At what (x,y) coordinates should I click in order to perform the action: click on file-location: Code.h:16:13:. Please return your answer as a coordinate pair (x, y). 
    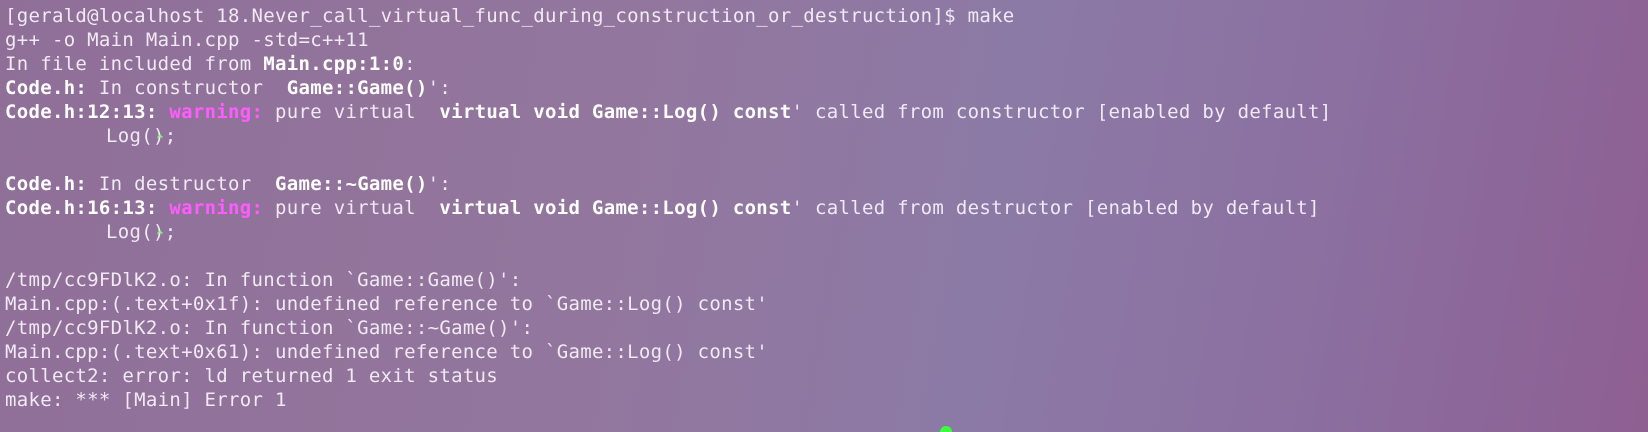
    Looking at the image, I should click on (81, 208).